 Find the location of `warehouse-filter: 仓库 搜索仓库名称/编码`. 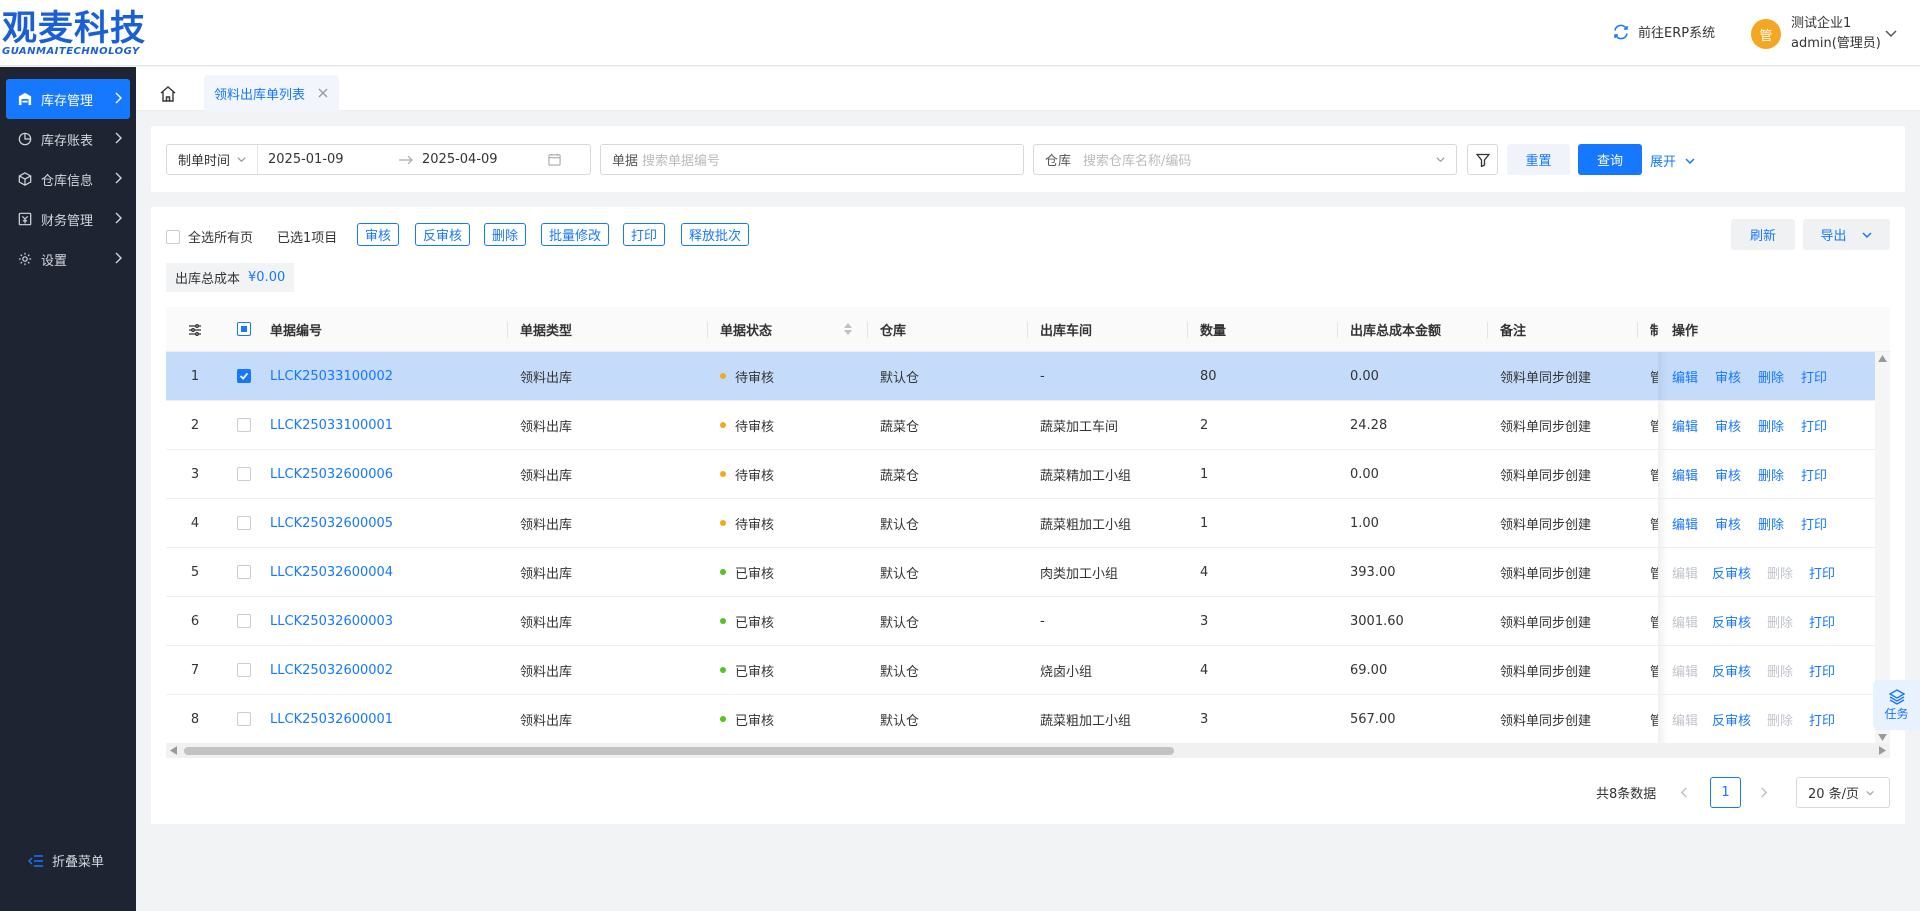

warehouse-filter: 仓库 搜索仓库名称/编码 is located at coordinates (1245, 159).